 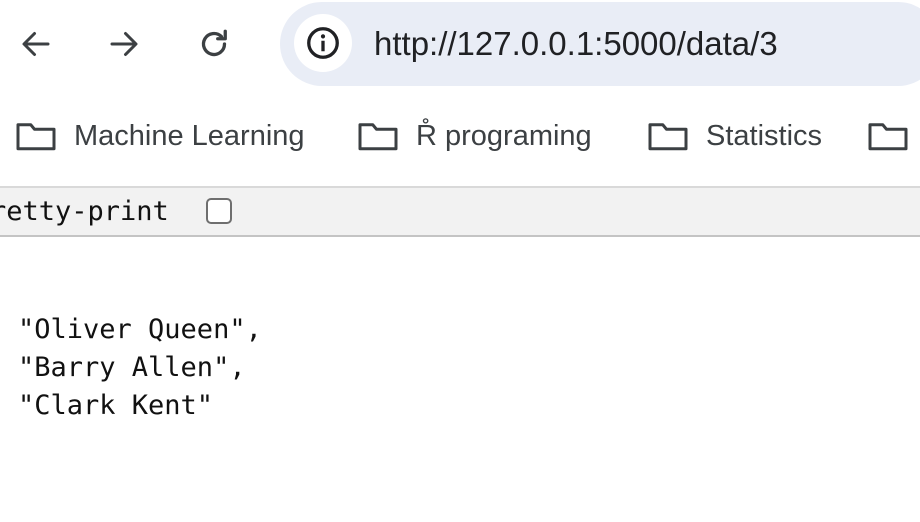 I want to click on address-bar: http://127.0.0.1:5000/data/3, so click(x=600, y=44).